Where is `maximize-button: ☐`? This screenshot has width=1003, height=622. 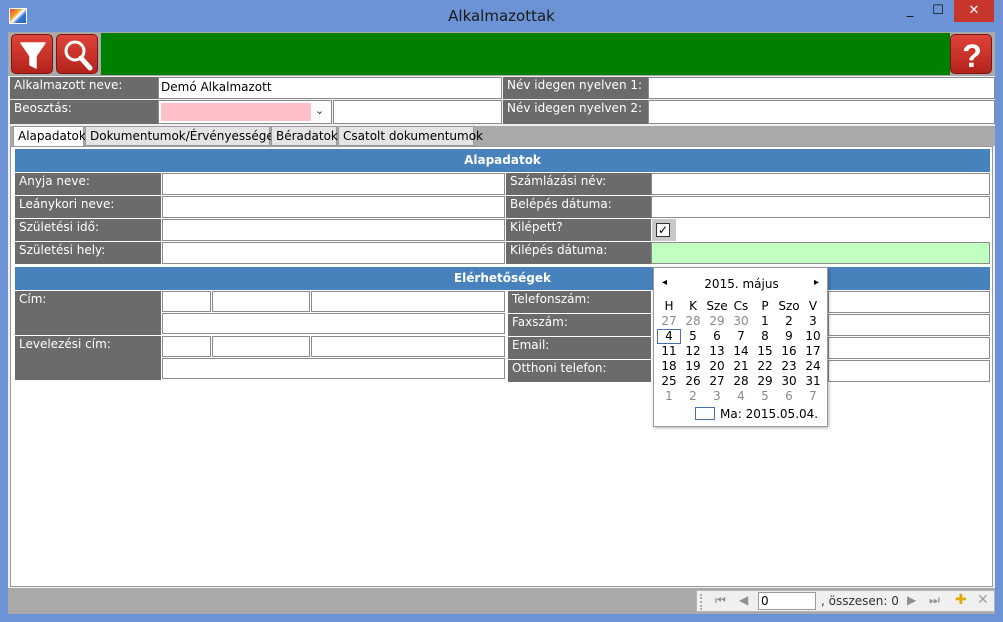 maximize-button: ☐ is located at coordinates (938, 11).